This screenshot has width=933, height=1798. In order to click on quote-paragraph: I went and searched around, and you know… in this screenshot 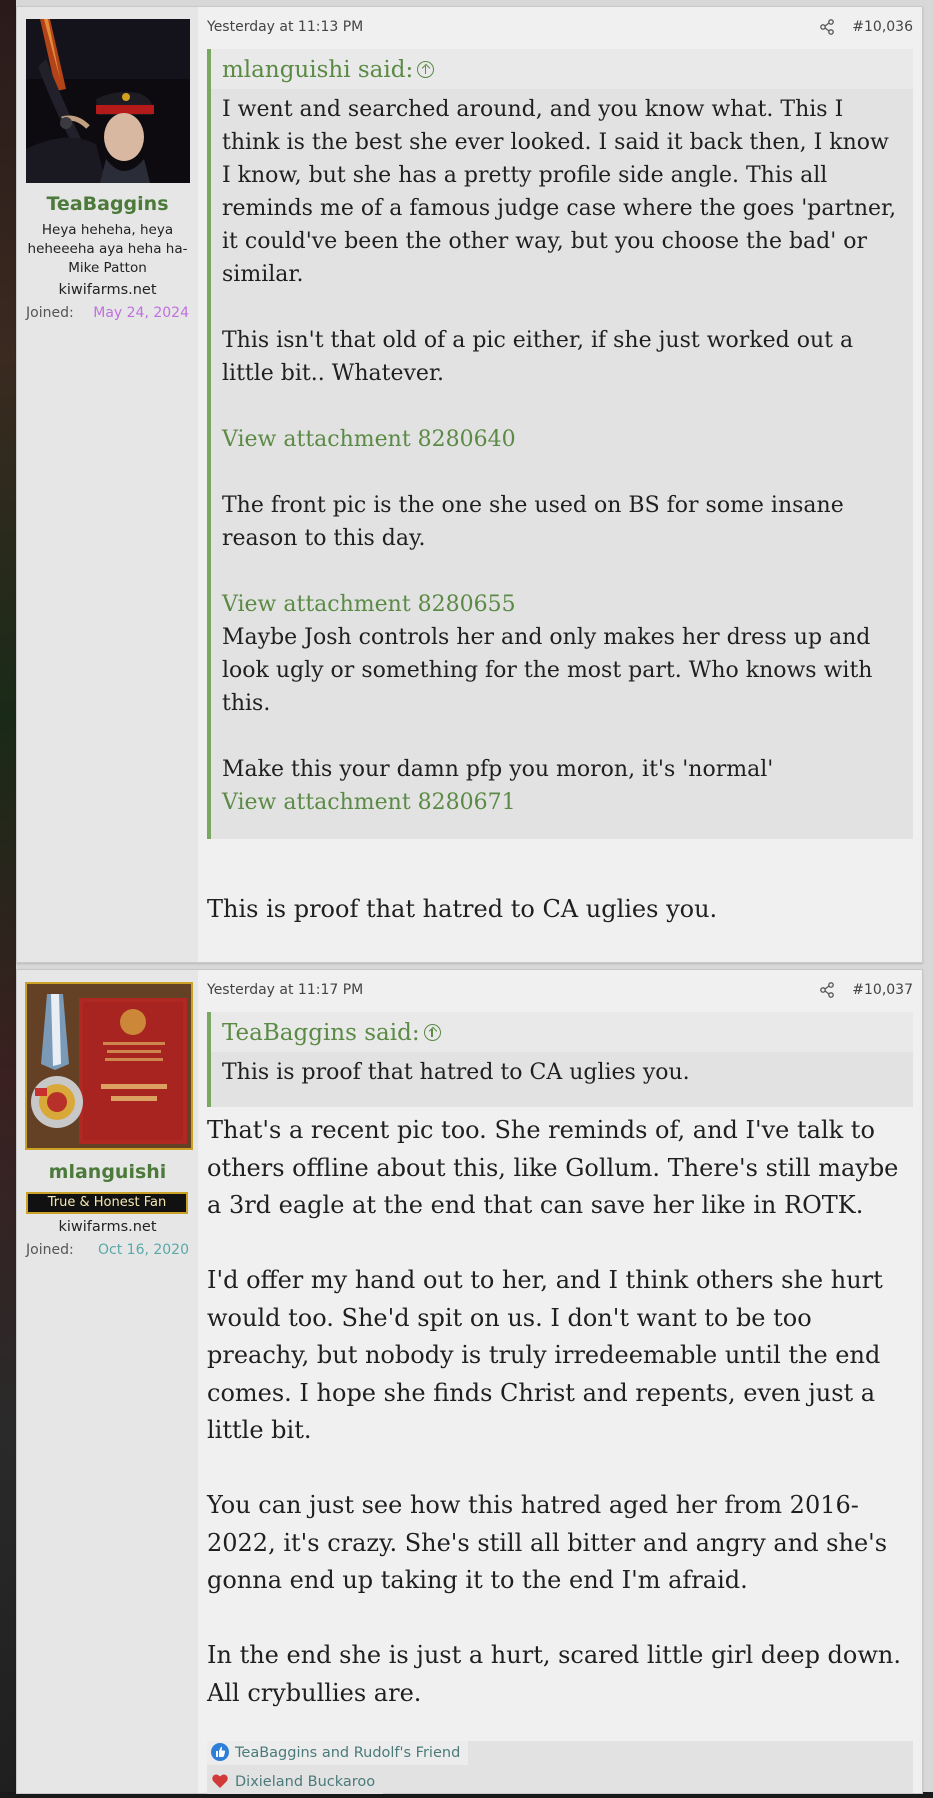, I will do `click(559, 192)`.